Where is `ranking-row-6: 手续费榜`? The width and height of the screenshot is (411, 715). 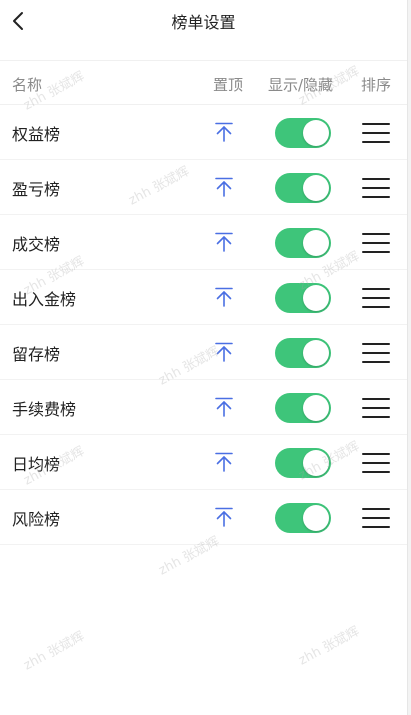 ranking-row-6: 手续费榜 is located at coordinates (203, 407).